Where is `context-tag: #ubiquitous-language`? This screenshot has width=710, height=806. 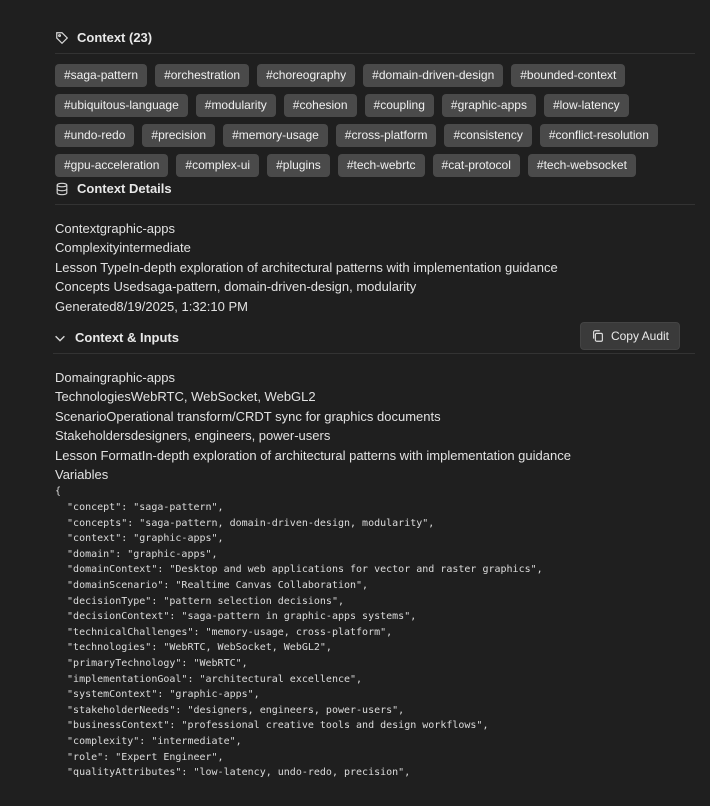
context-tag: #ubiquitous-language is located at coordinates (121, 105).